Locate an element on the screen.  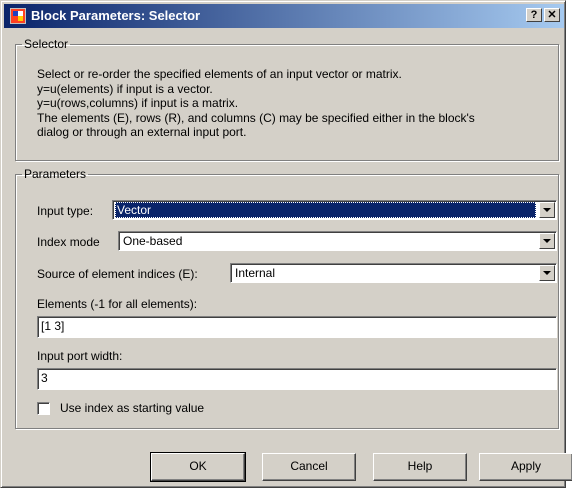
source-indices-label: Source of element indices (E): is located at coordinates (117, 274).